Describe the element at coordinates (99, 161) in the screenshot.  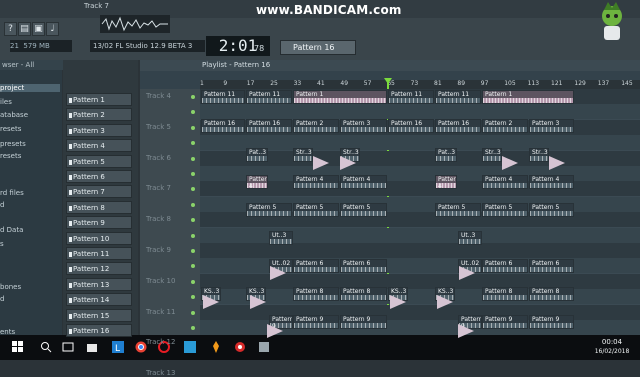
I see `pattern-item: Pattern 5` at that location.